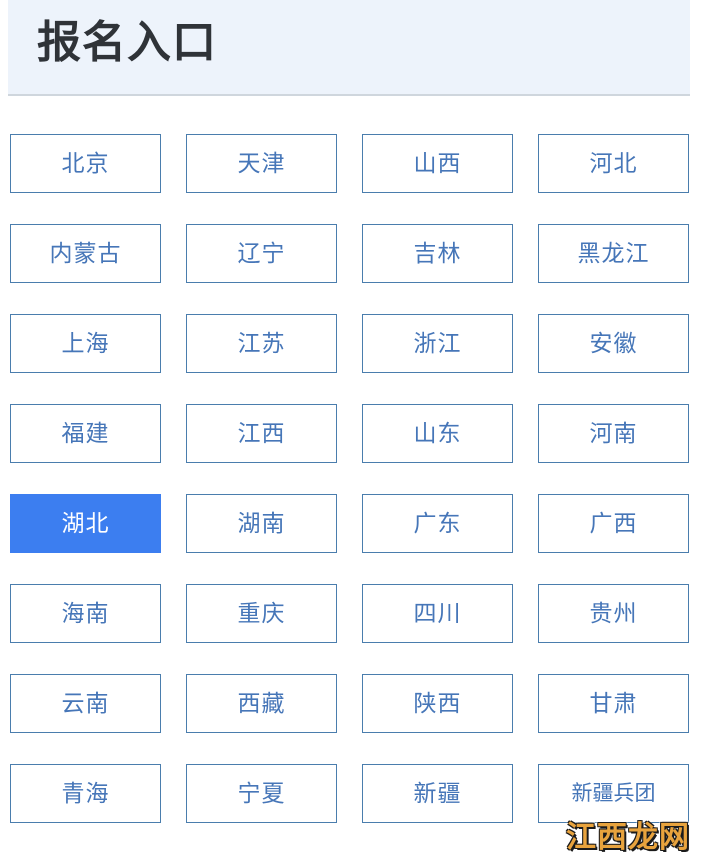  Describe the element at coordinates (437, 343) in the screenshot. I see `province-button: 浙江` at that location.